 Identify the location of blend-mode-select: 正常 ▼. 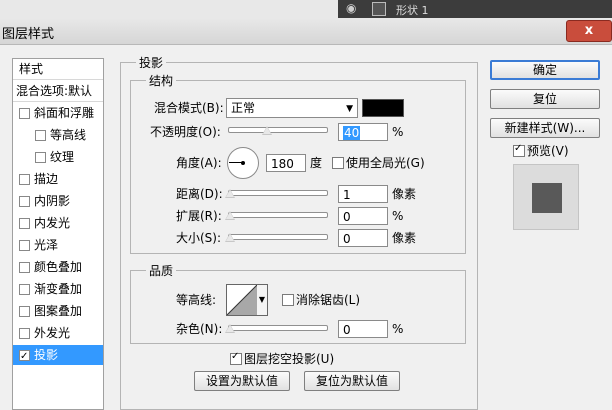
(292, 108).